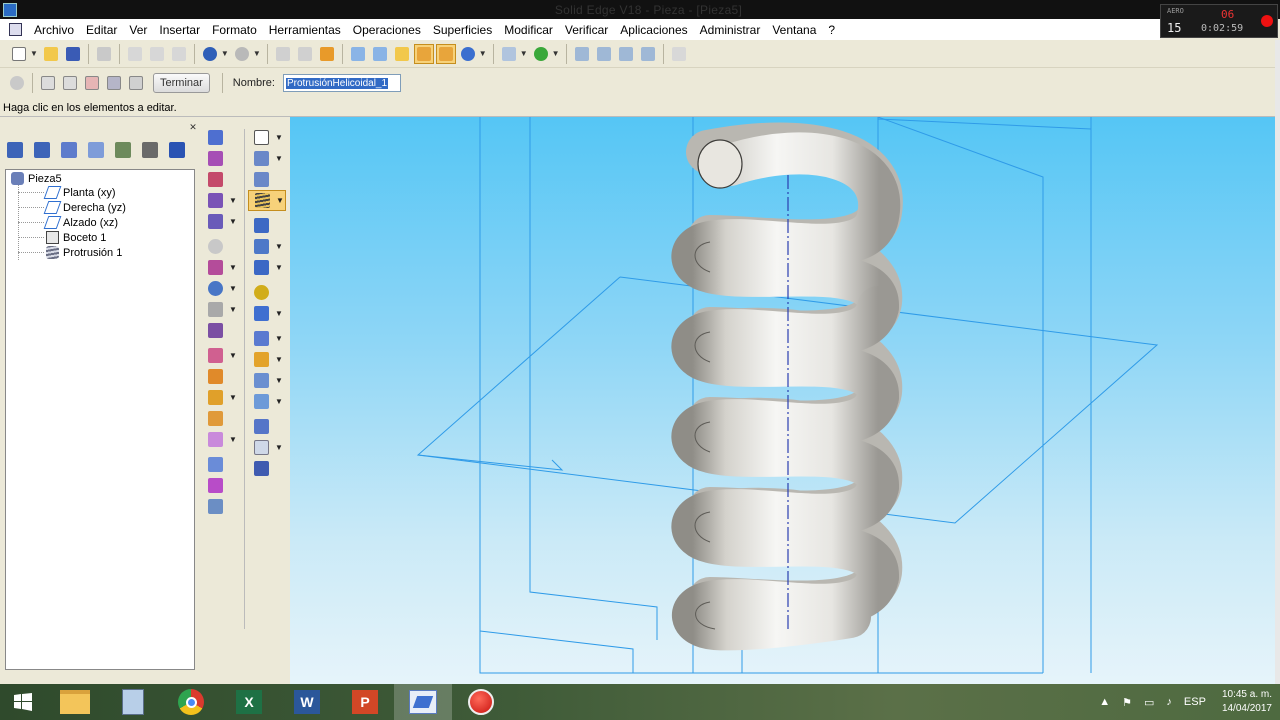  Describe the element at coordinates (222, 485) in the screenshot. I see `bounded-surface-button` at that location.